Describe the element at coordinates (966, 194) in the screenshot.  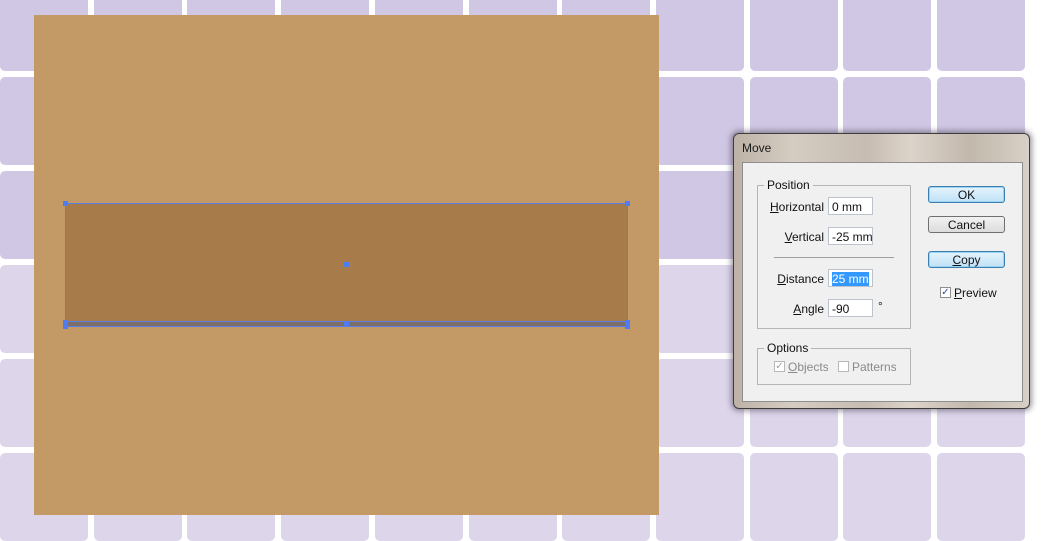
I see `ok-button: OK` at that location.